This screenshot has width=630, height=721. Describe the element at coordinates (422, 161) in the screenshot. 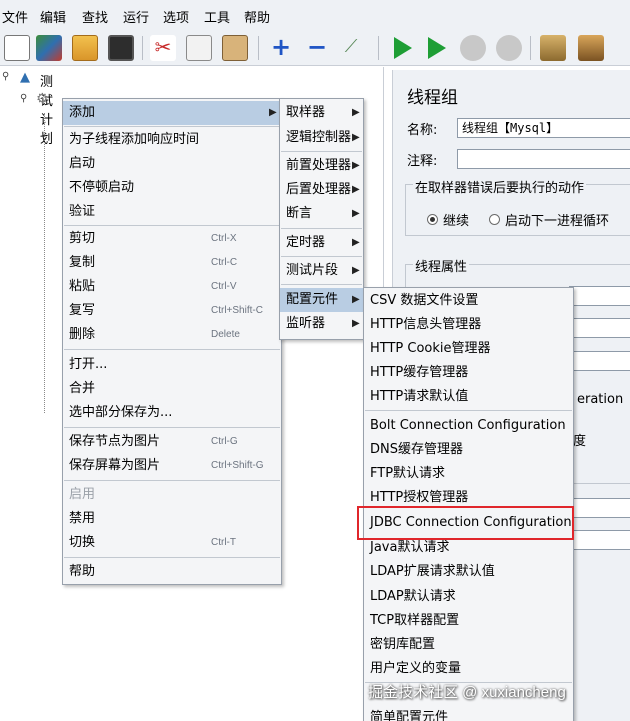

I see `comment-label: 注释:` at that location.